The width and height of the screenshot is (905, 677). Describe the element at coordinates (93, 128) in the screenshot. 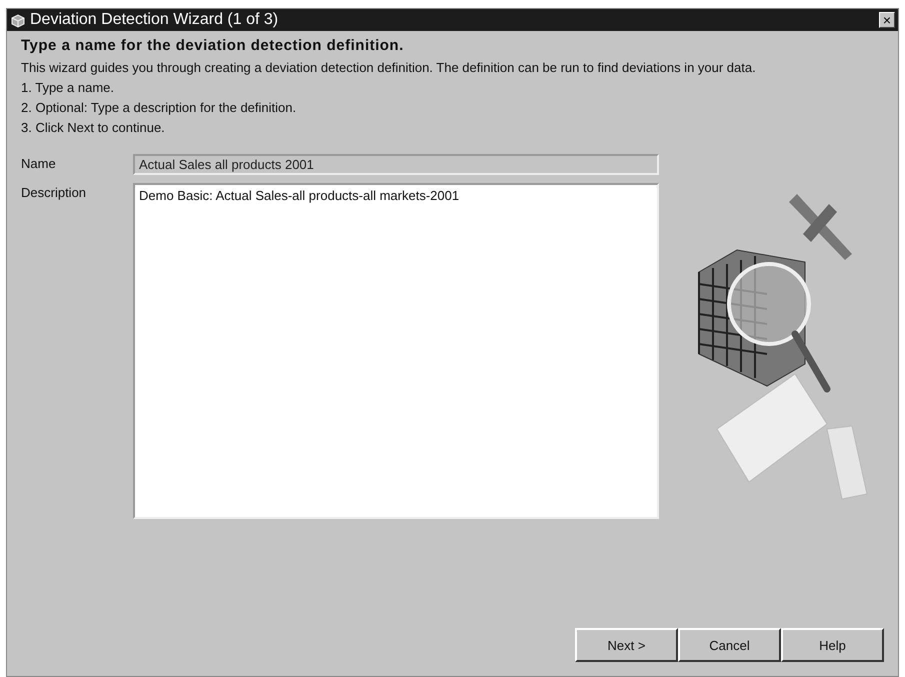

I see `step-text: 3. Click Next to continue.` at that location.